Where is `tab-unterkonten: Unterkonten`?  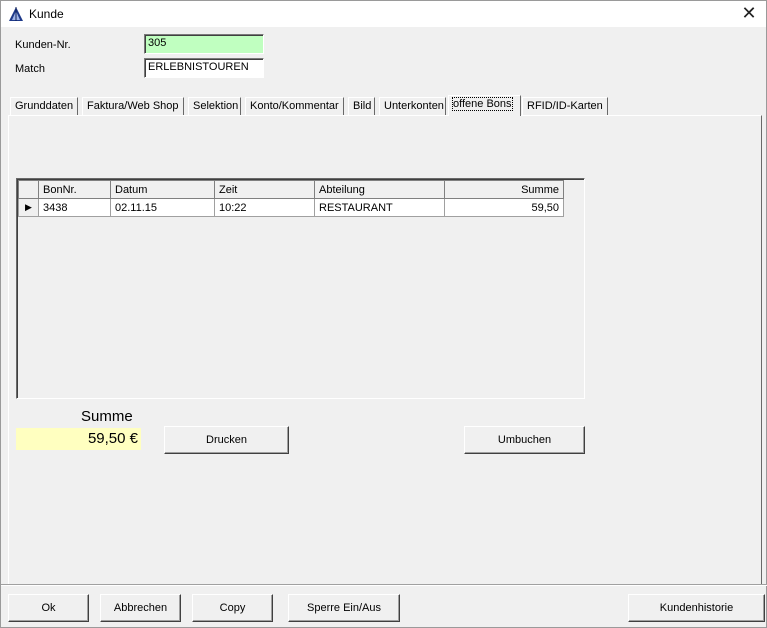
tab-unterkonten: Unterkonten is located at coordinates (412, 106).